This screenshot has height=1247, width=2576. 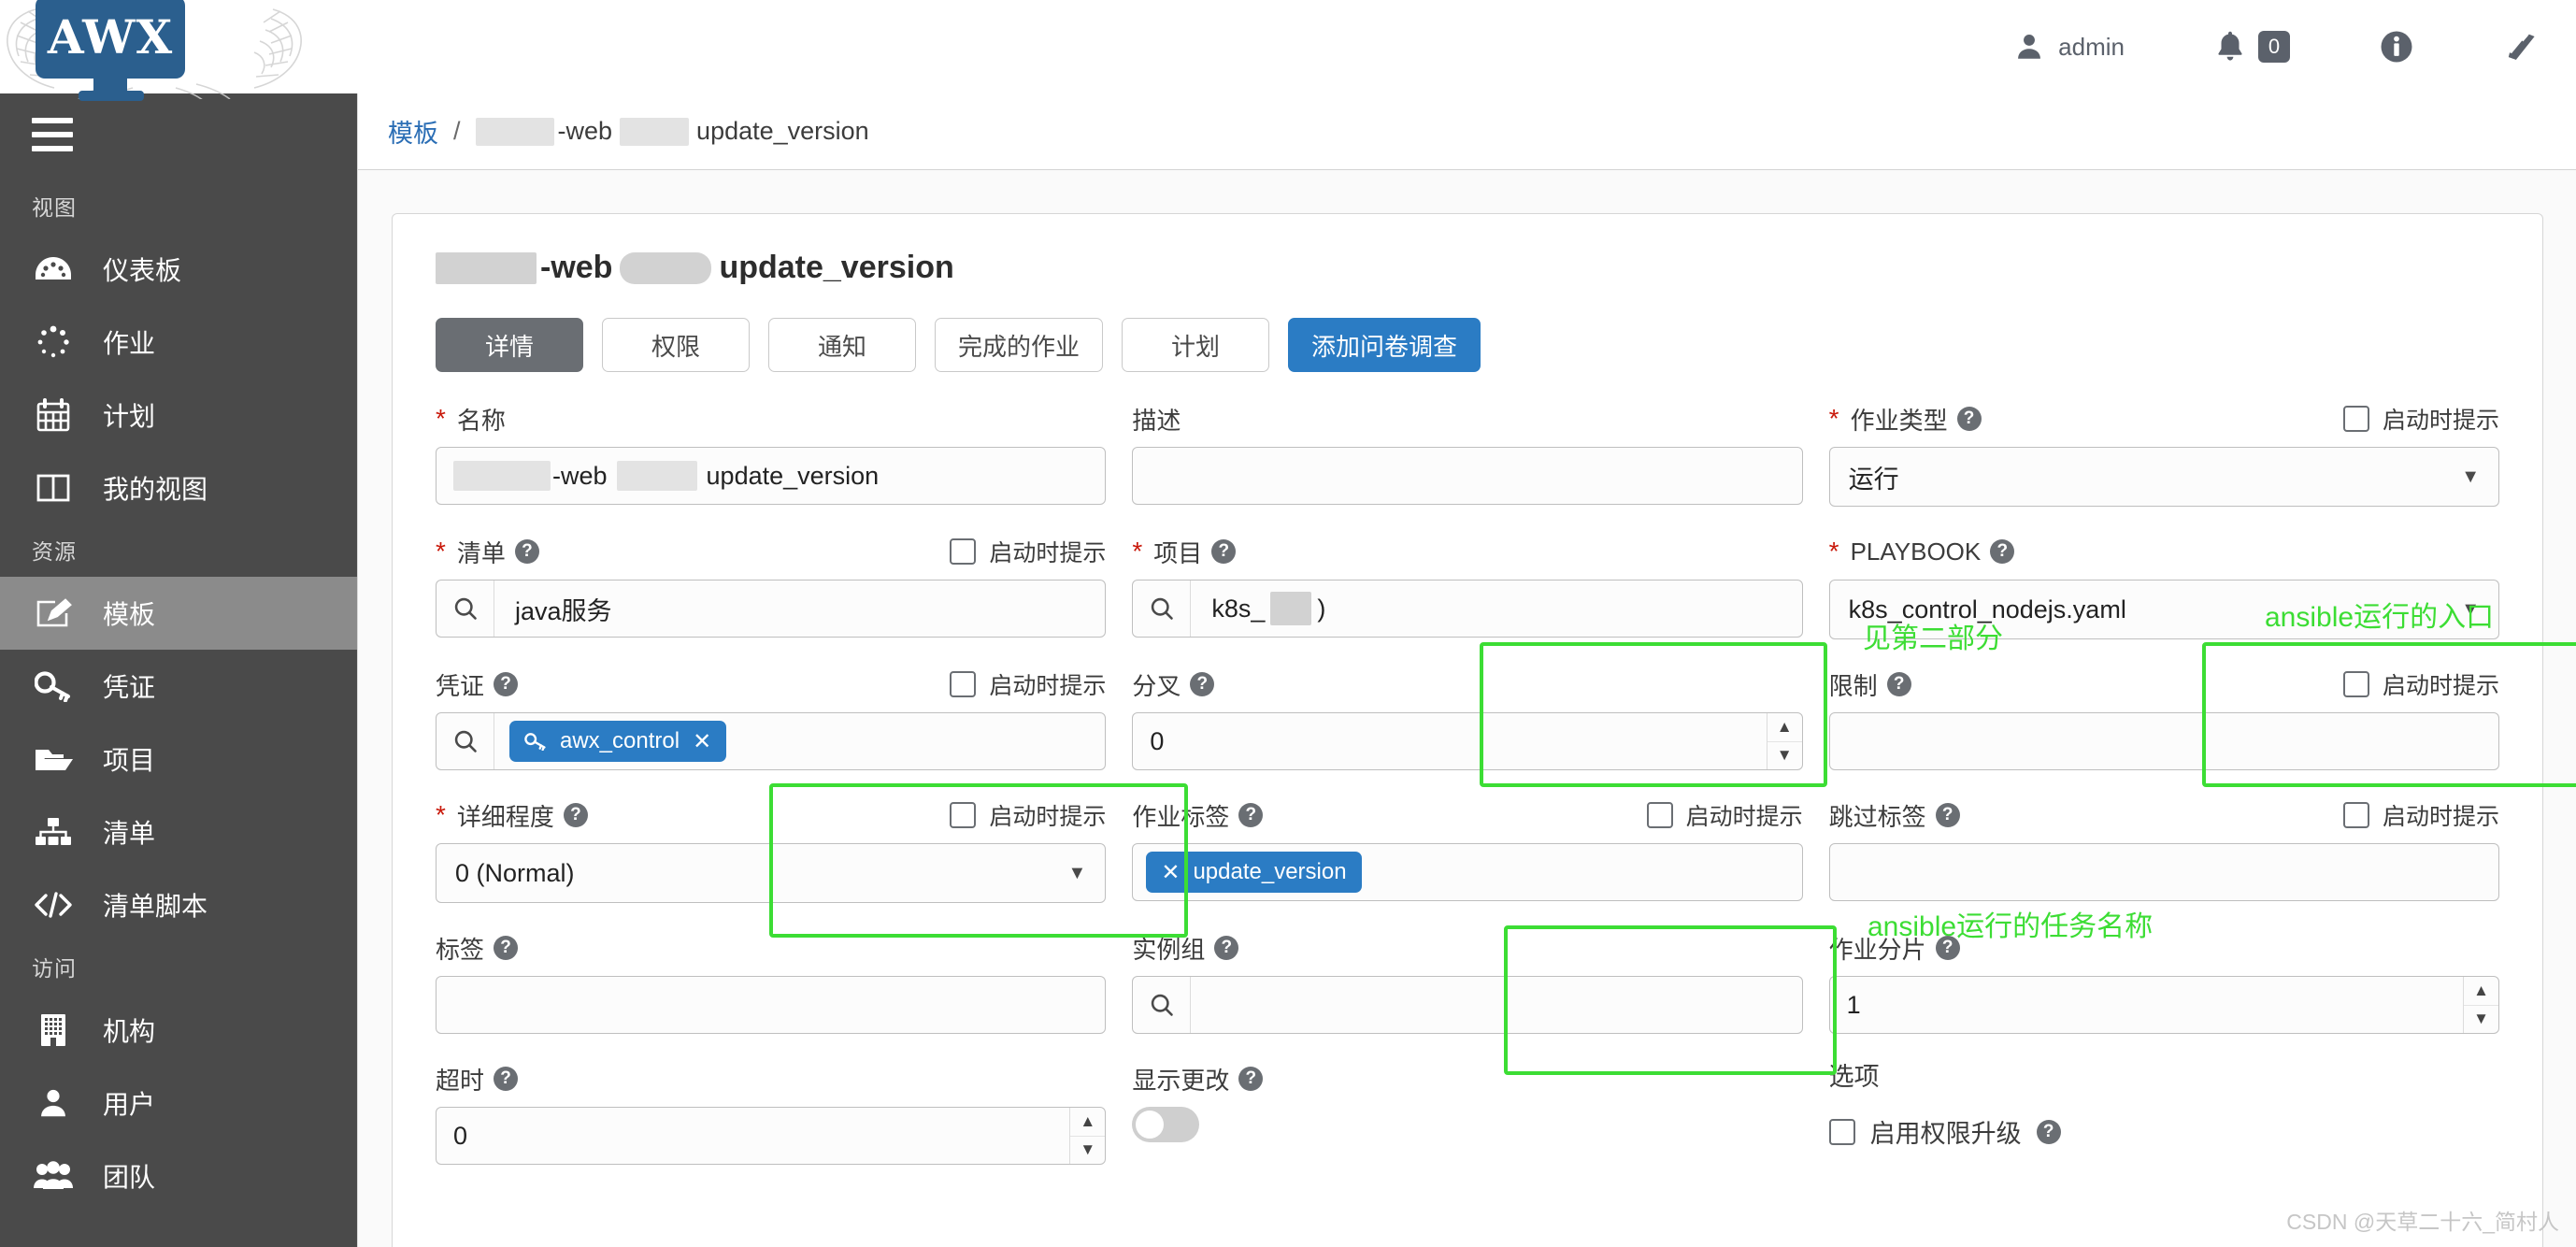 I want to click on hamburger-icon, so click(x=178, y=136).